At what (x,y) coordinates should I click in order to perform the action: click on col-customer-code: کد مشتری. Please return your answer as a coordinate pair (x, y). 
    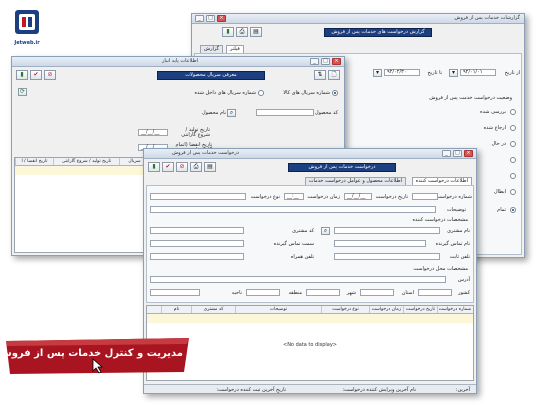
    Looking at the image, I should click on (213, 309).